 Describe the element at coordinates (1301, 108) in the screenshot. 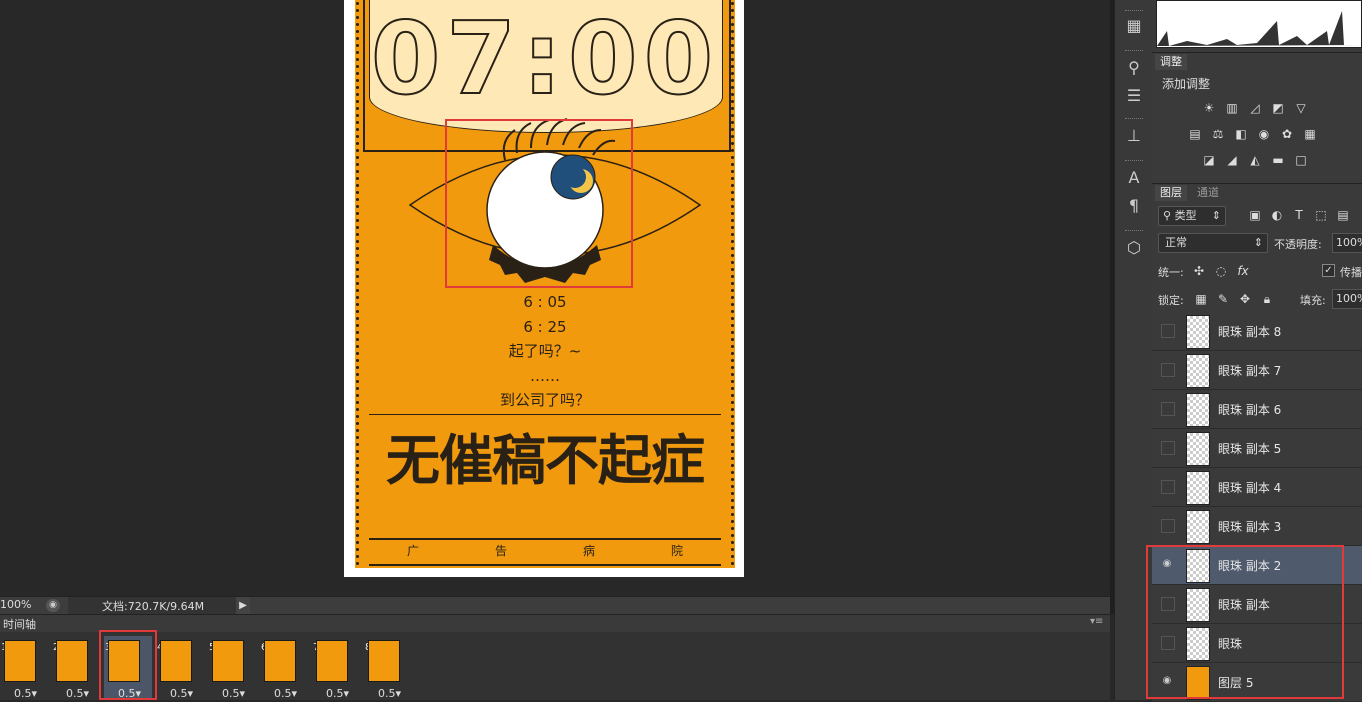

I see `vibrance-icon: ▽` at that location.